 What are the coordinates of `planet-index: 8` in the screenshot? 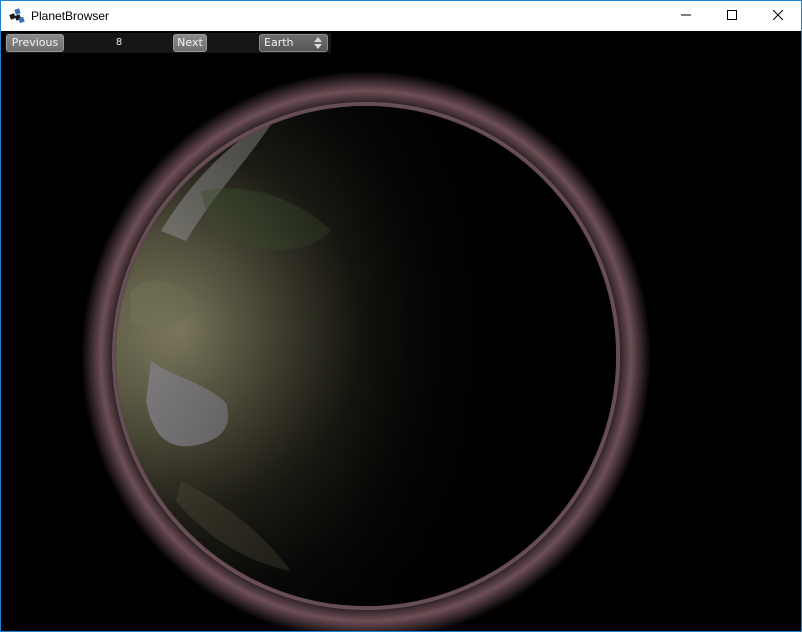 It's located at (119, 42).